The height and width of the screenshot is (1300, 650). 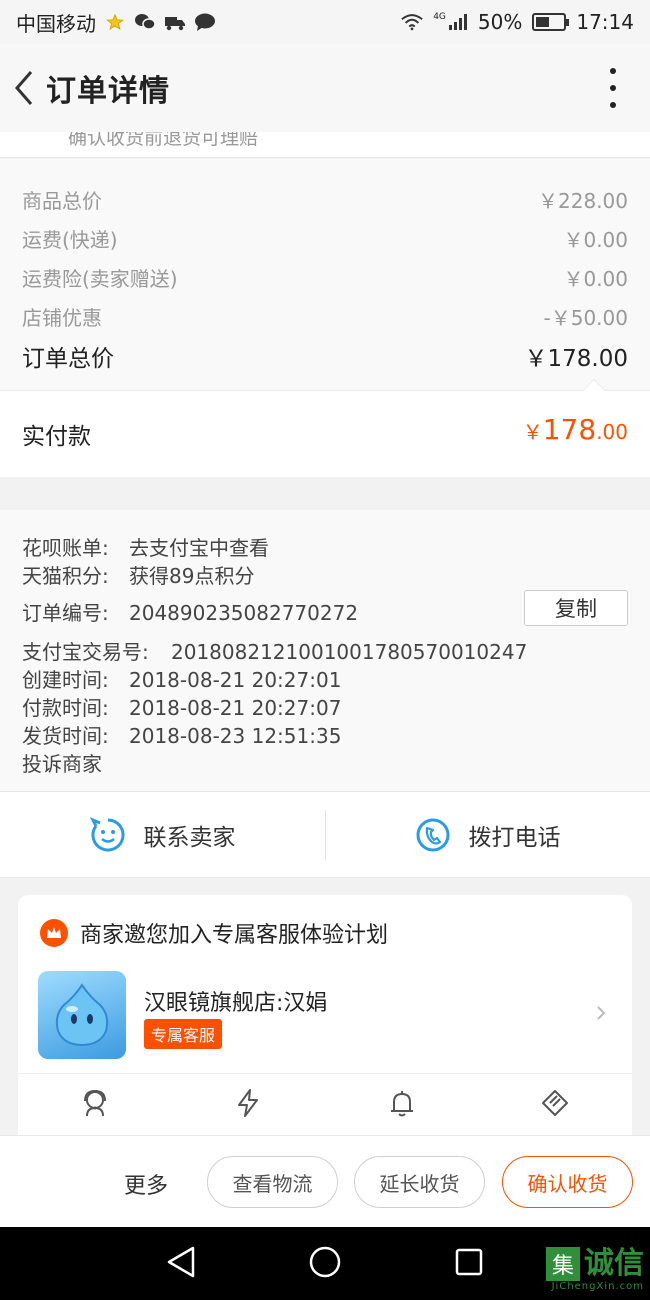 I want to click on status-bar: 中国移动 4G 50% 17:14, so click(x=325, y=22).